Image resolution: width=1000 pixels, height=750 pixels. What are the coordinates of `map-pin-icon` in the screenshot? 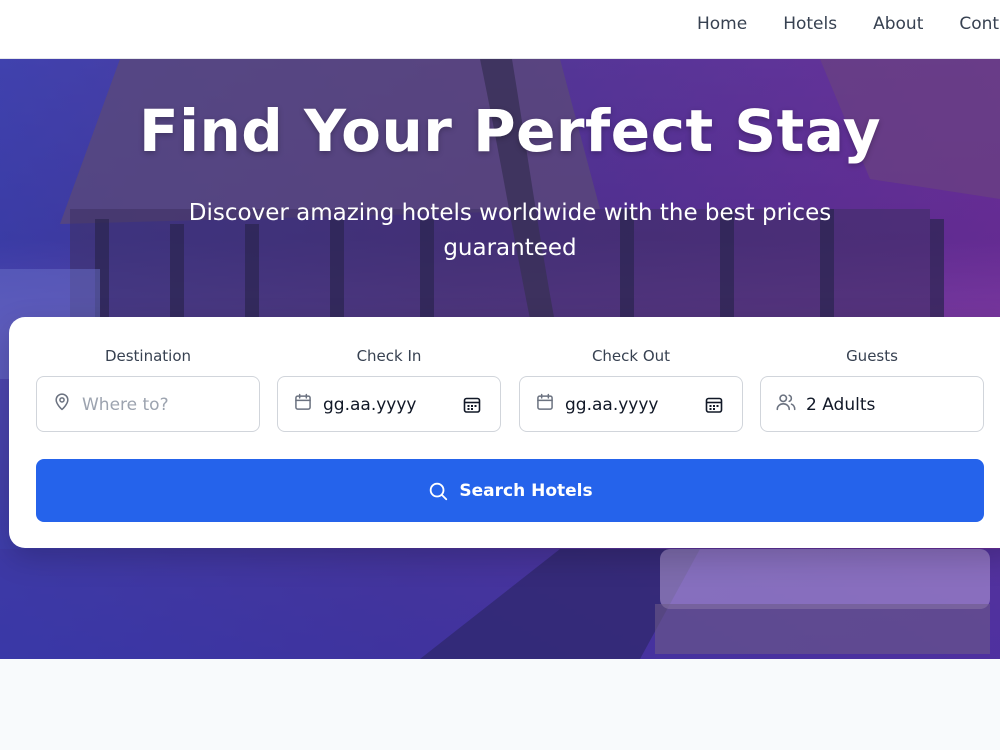 It's located at (62, 402).